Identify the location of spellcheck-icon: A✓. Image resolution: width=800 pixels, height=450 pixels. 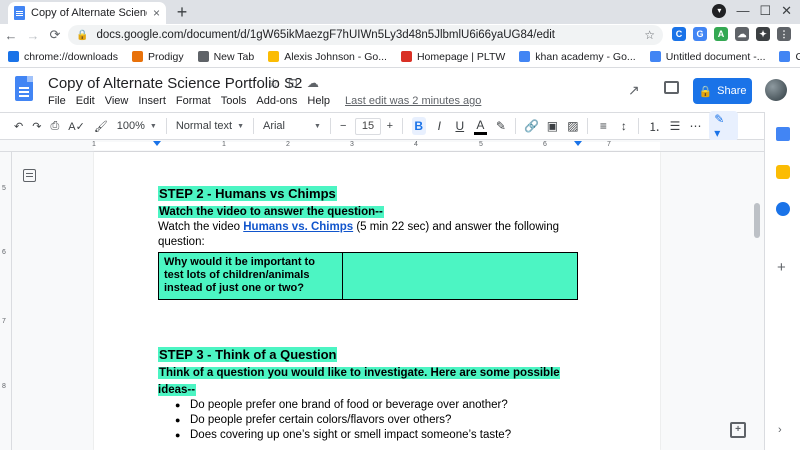
(76, 126).